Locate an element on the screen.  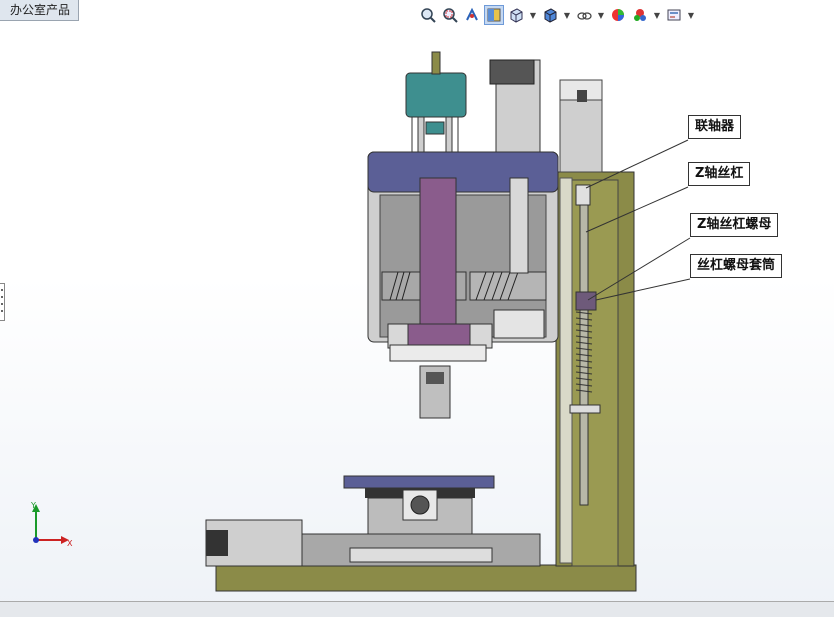
callout-z-screw-nut: Z轴丝杠螺母 is located at coordinates (734, 225).